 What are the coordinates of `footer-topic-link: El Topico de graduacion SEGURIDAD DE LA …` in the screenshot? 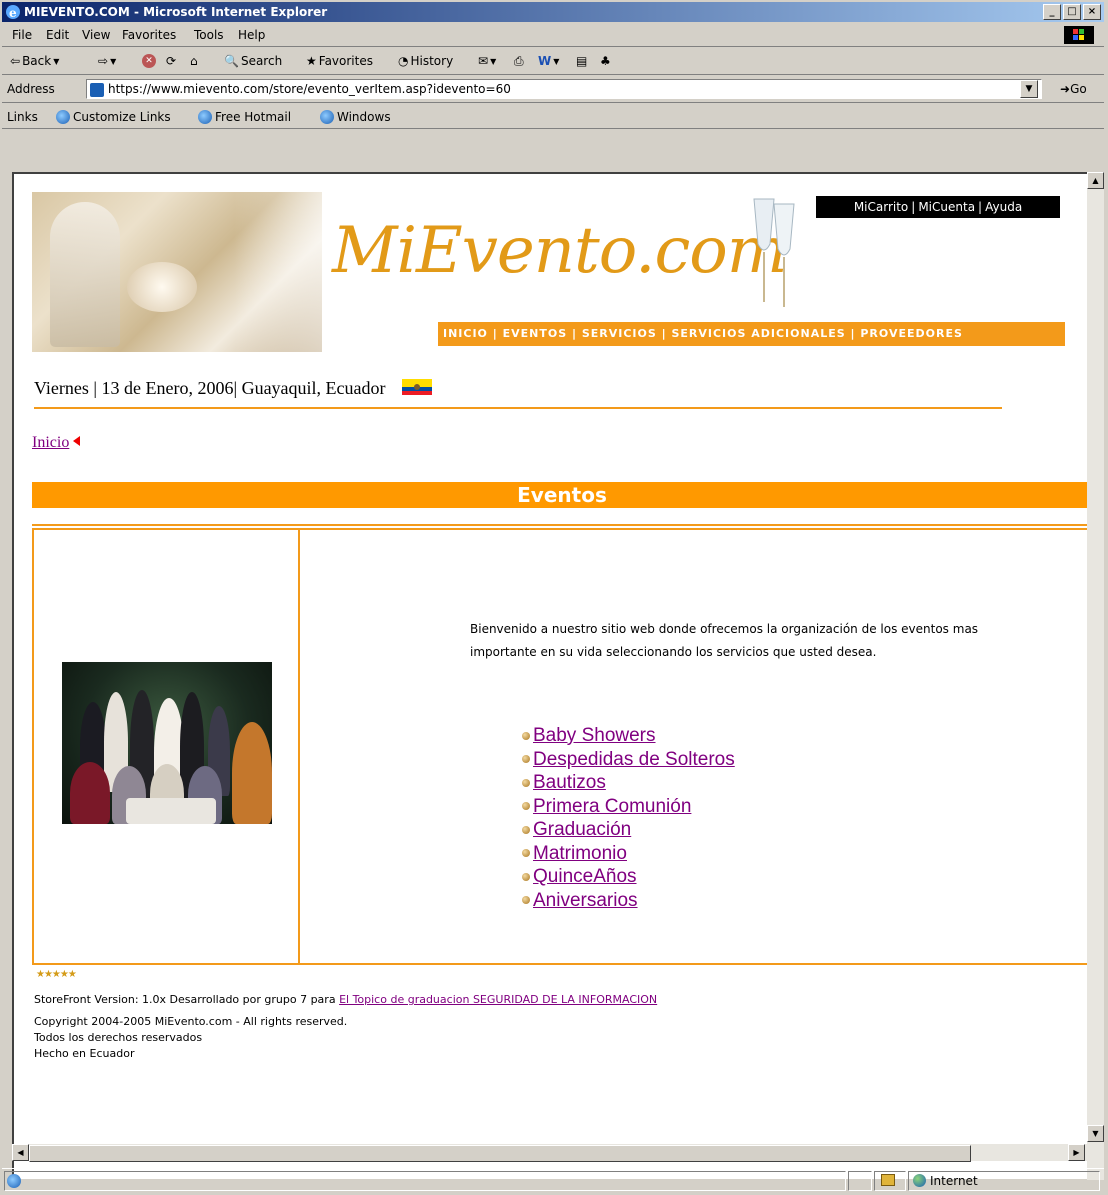 It's located at (498, 999).